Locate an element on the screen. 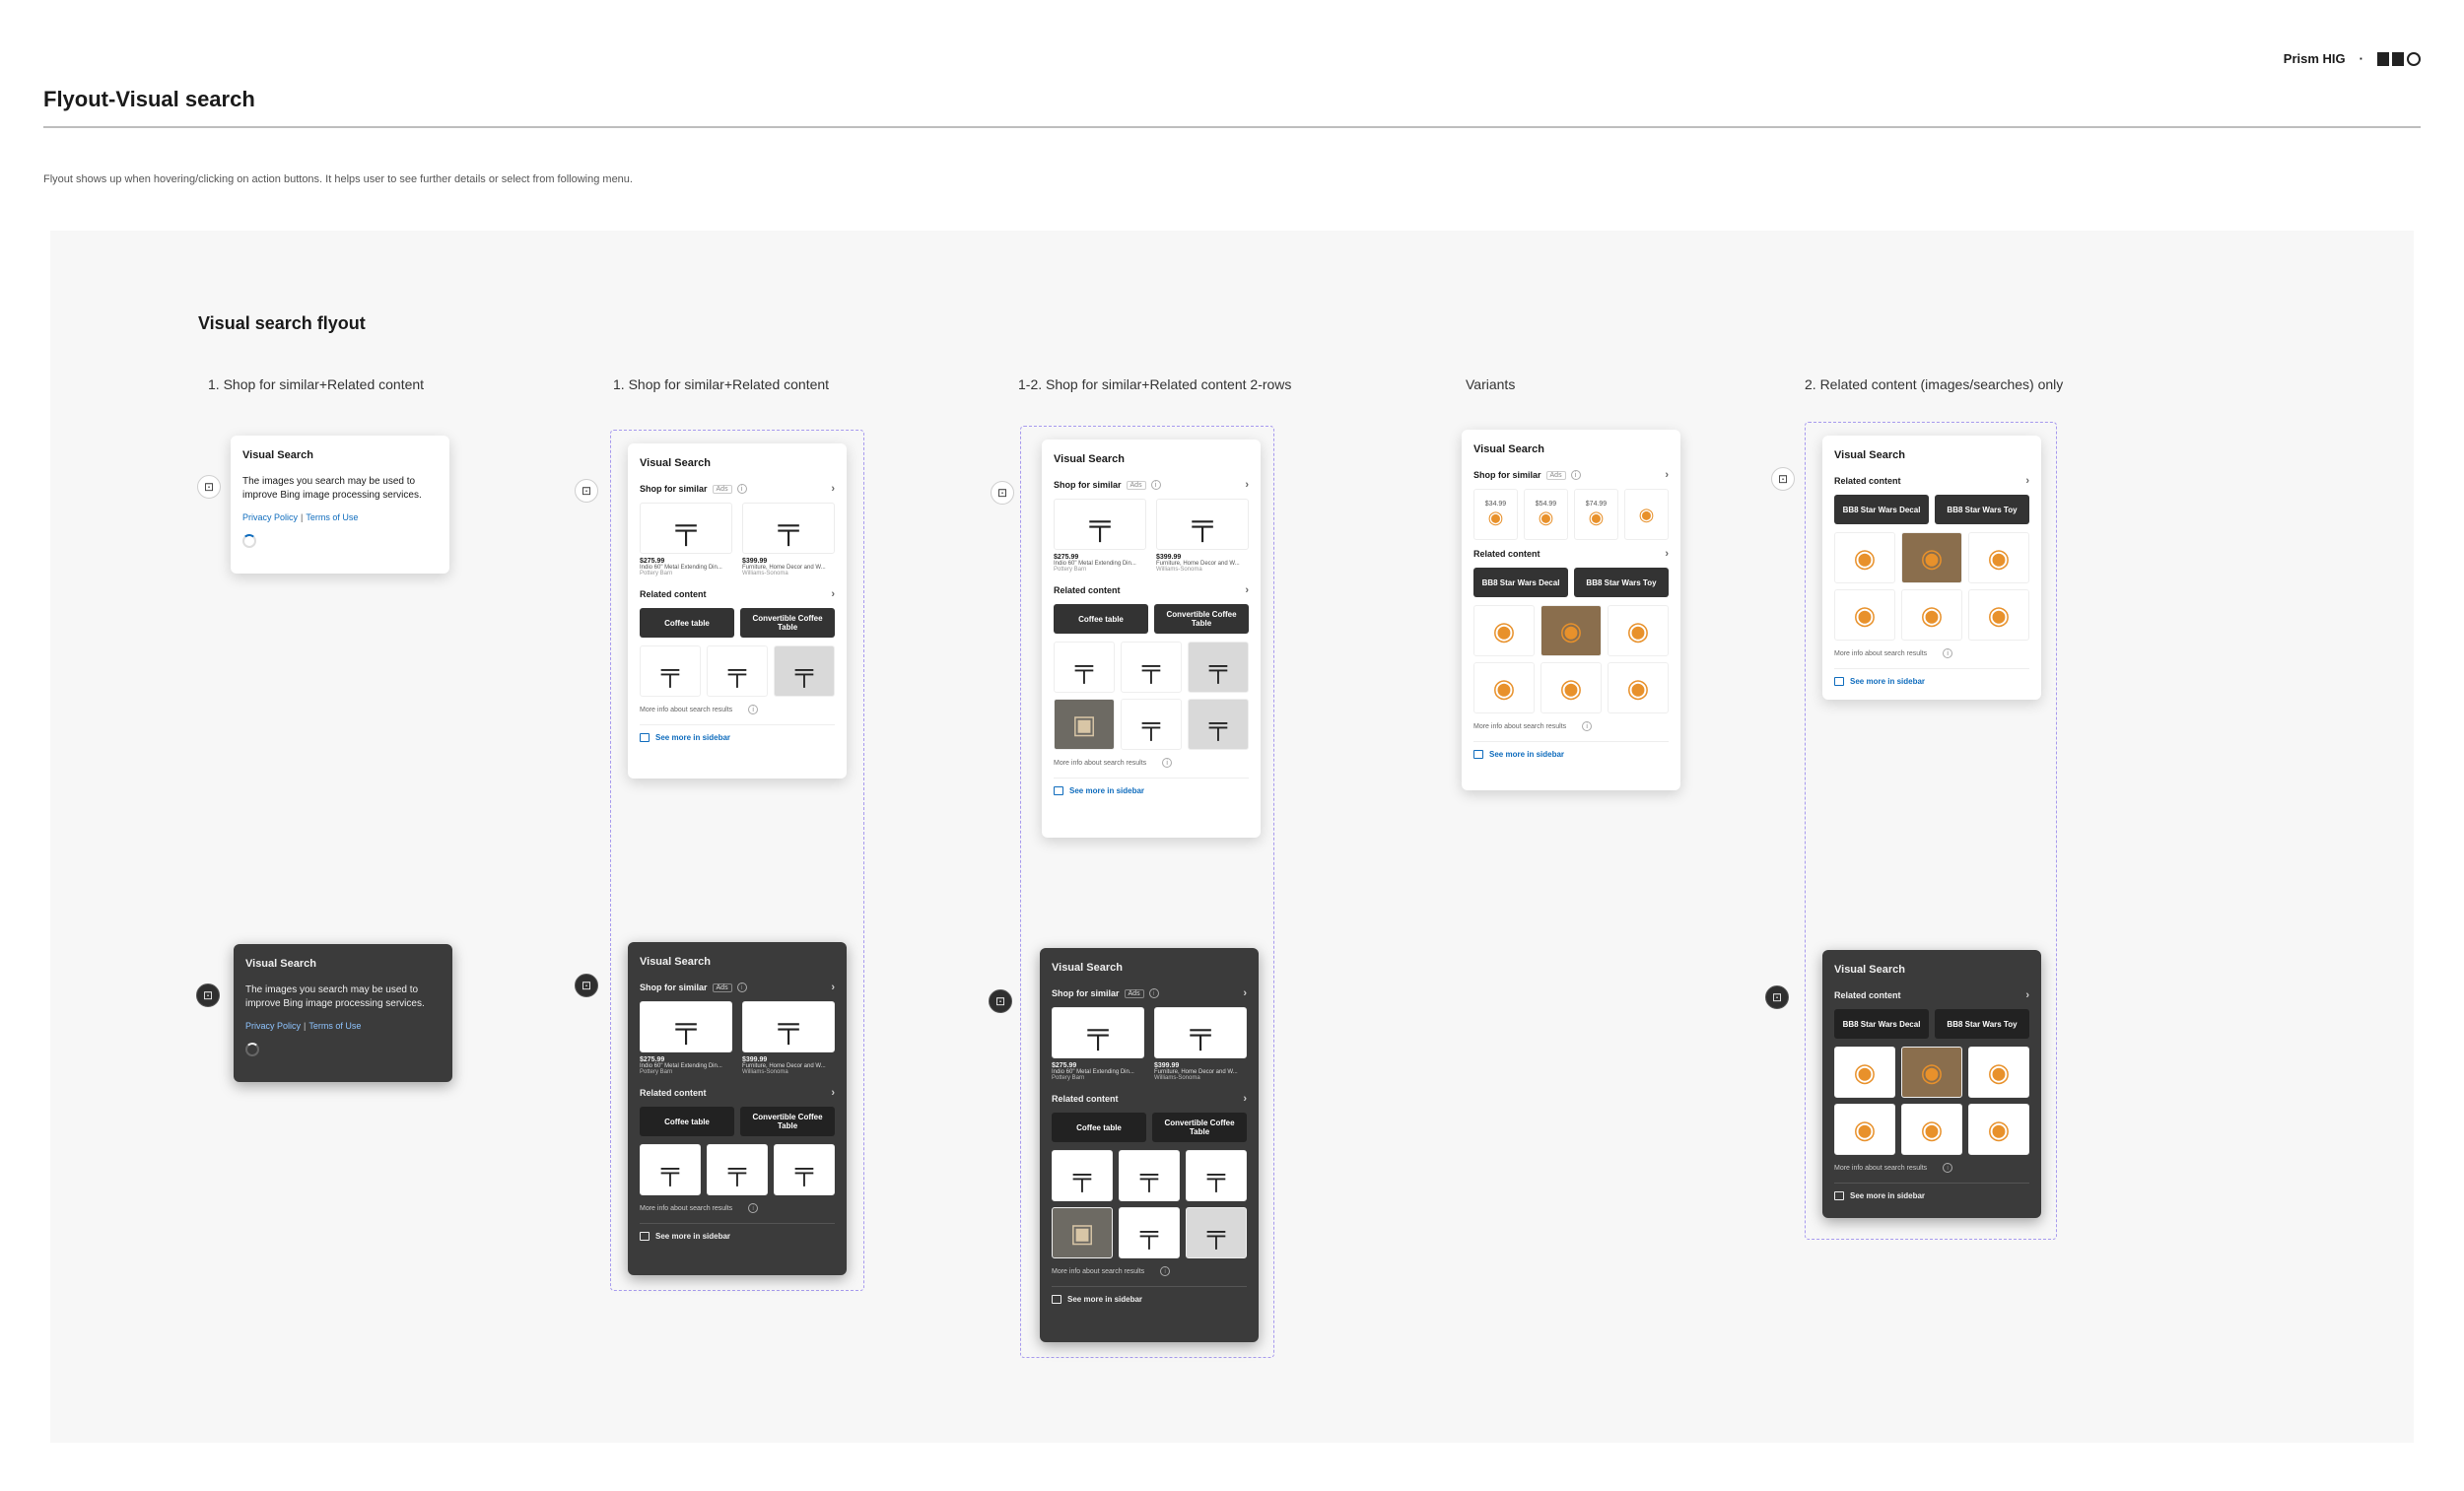 This screenshot has width=2464, height=1491. variant-item: ◉ is located at coordinates (1646, 515).